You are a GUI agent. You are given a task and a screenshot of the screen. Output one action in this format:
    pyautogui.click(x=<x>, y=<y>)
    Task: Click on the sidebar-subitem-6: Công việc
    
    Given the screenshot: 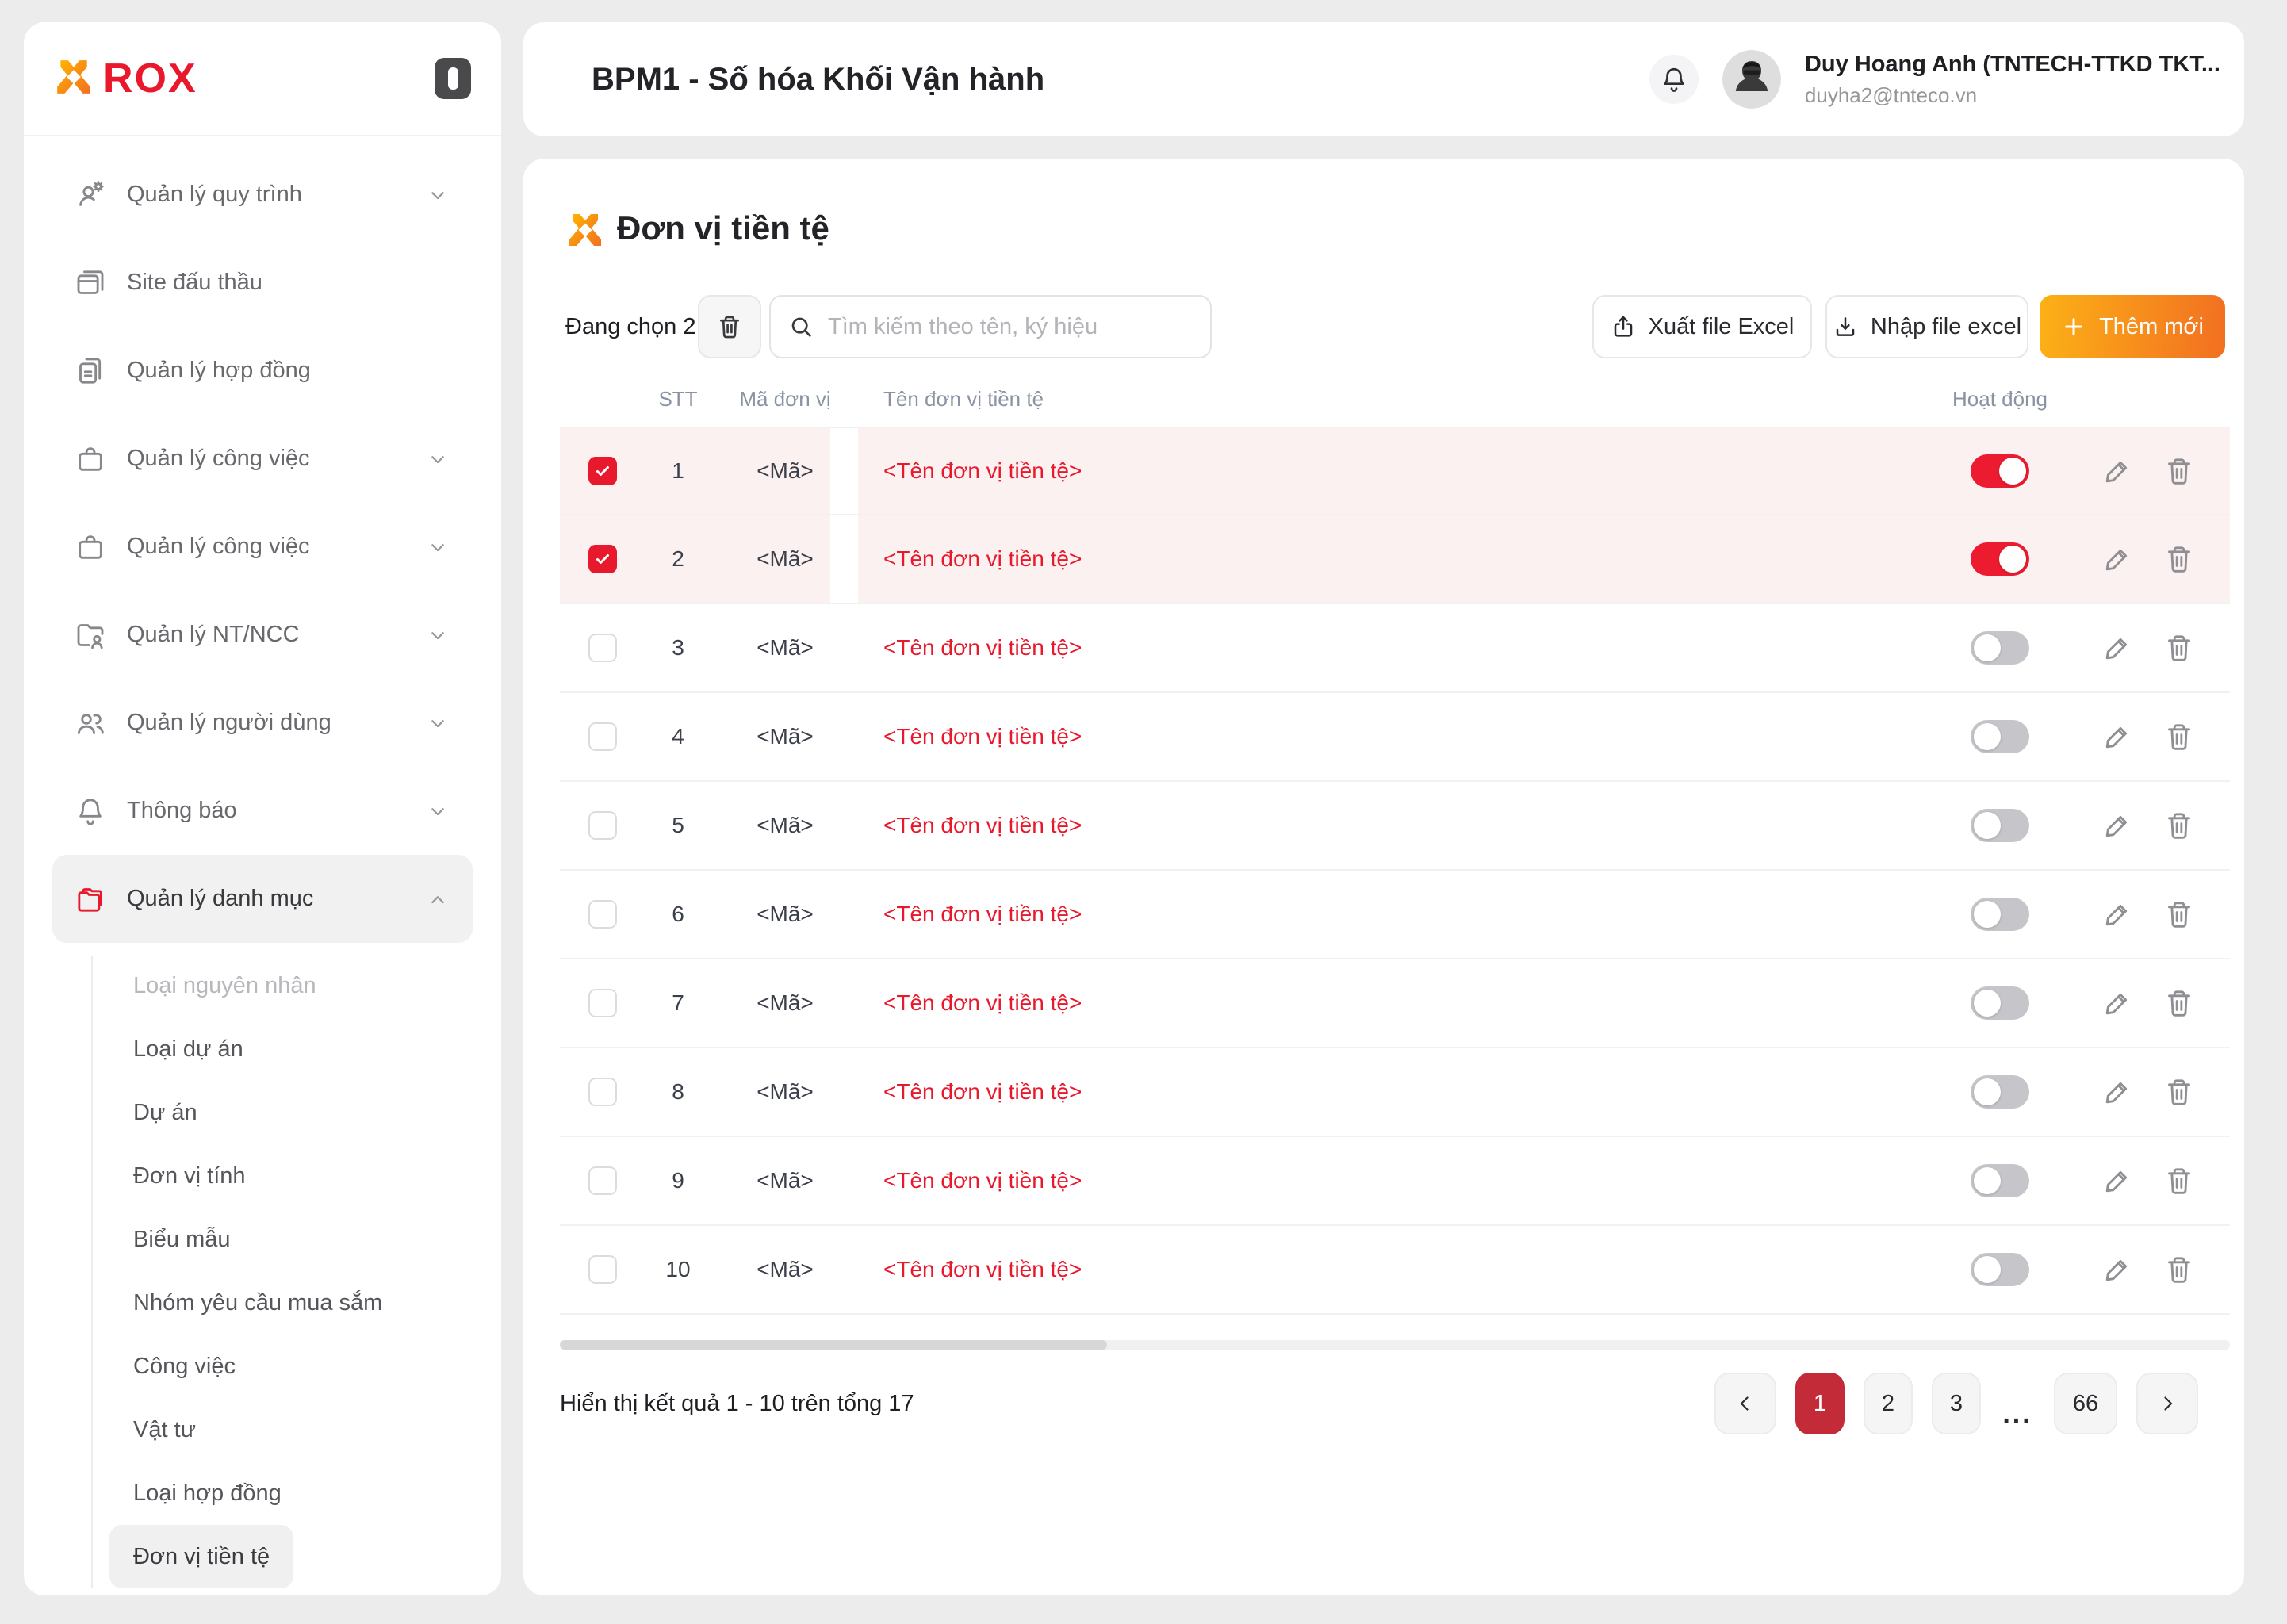 What is the action you would take?
    pyautogui.click(x=184, y=1366)
    